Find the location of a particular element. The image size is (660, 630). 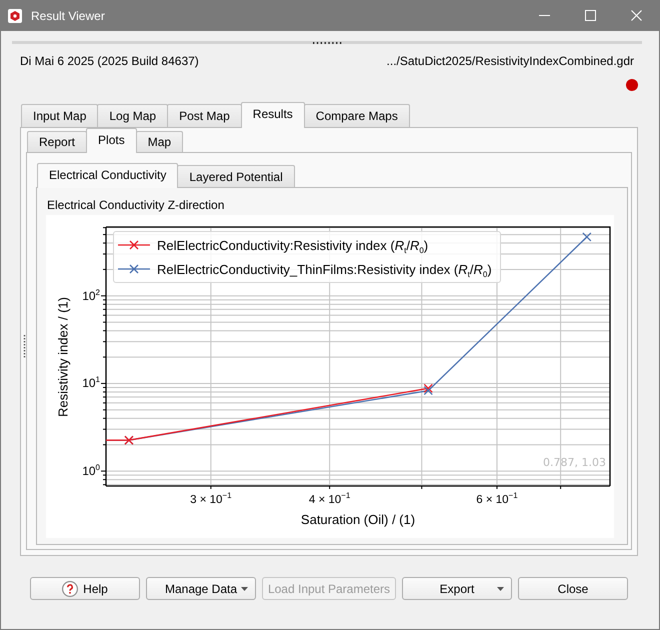

x-axis-label: Saturation (Oil) / (1) is located at coordinates (358, 519).